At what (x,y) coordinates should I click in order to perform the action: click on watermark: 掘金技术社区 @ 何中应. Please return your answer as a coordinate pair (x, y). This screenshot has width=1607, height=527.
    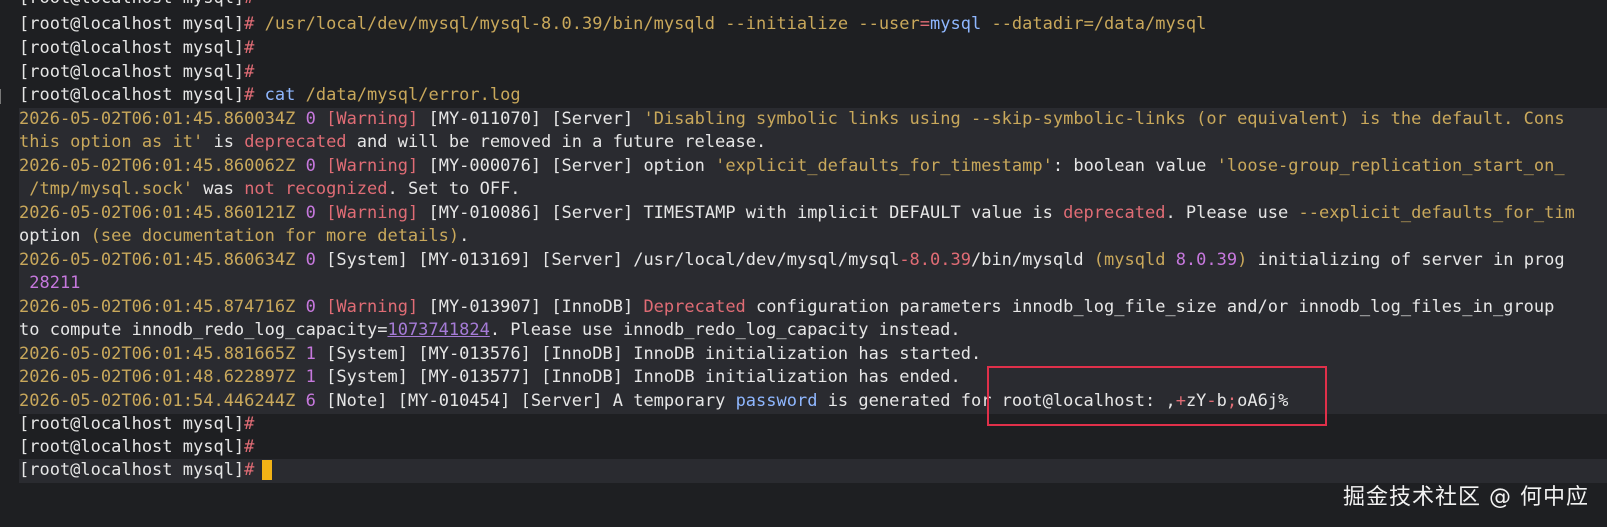
    Looking at the image, I should click on (1466, 497).